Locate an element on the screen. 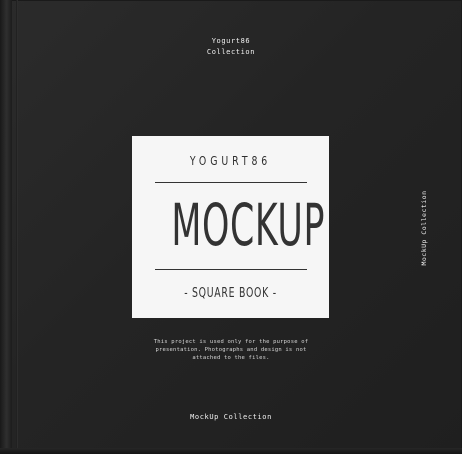 This screenshot has width=462, height=454. top-label-line1: Yogurt86 is located at coordinates (231, 41).